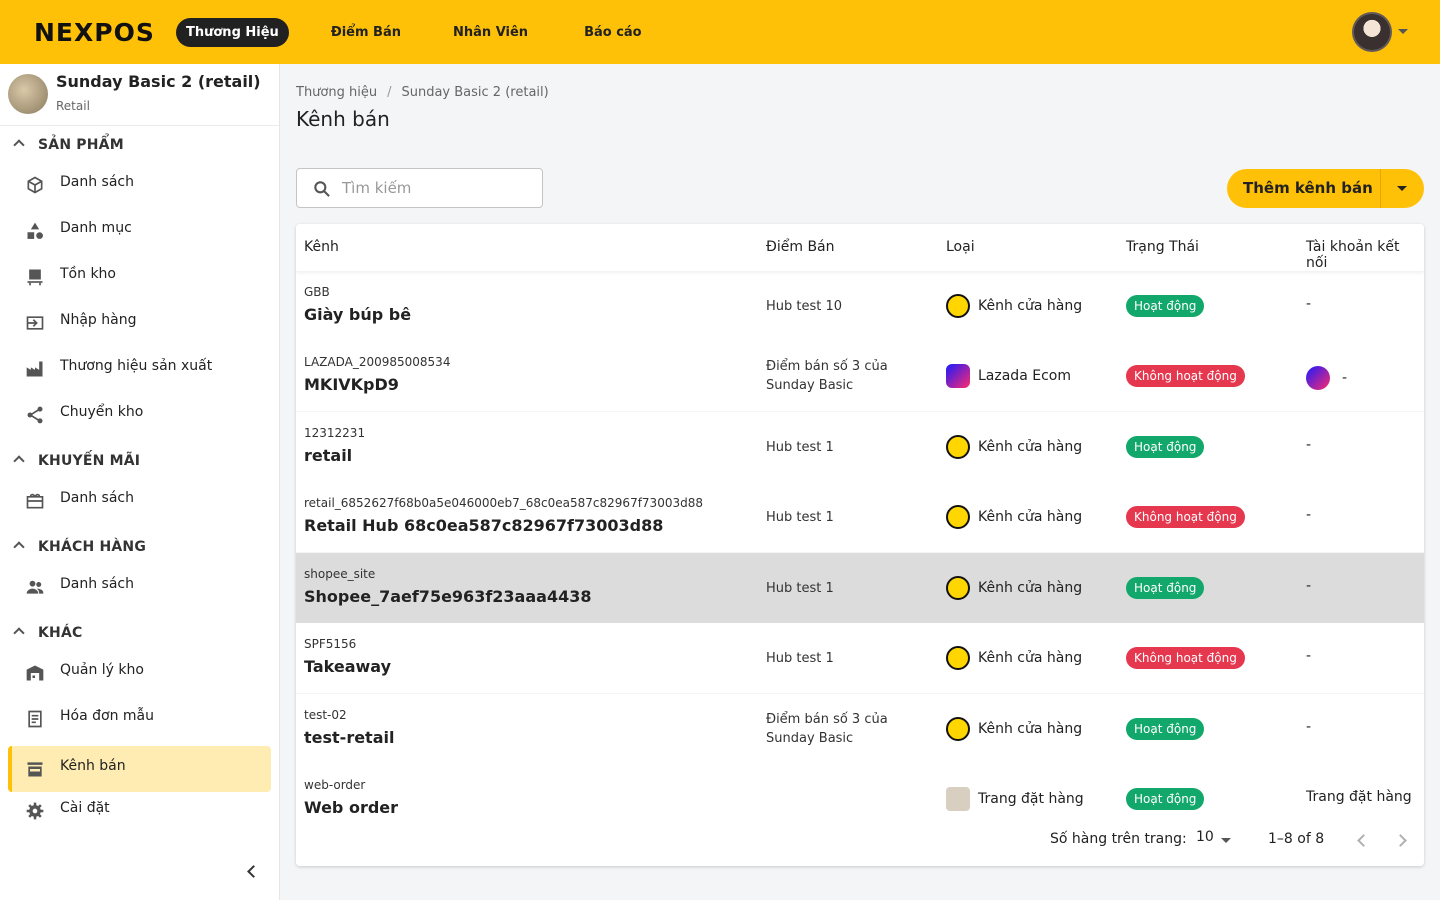 The height and width of the screenshot is (900, 1440). Describe the element at coordinates (140, 634) in the screenshot. I see `section-khac: KHÁC` at that location.